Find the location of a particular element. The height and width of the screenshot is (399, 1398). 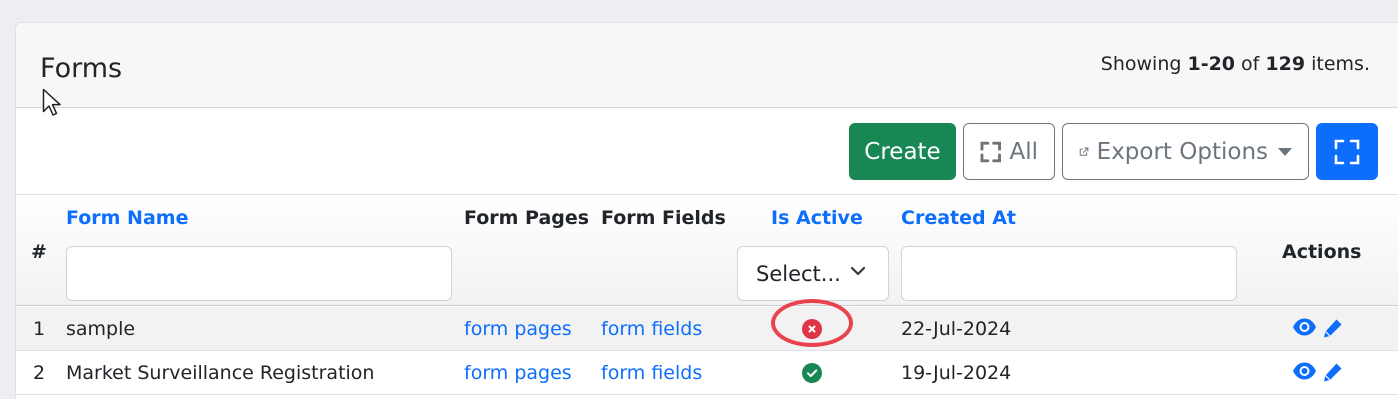

form-name-filter-input is located at coordinates (259, 273).